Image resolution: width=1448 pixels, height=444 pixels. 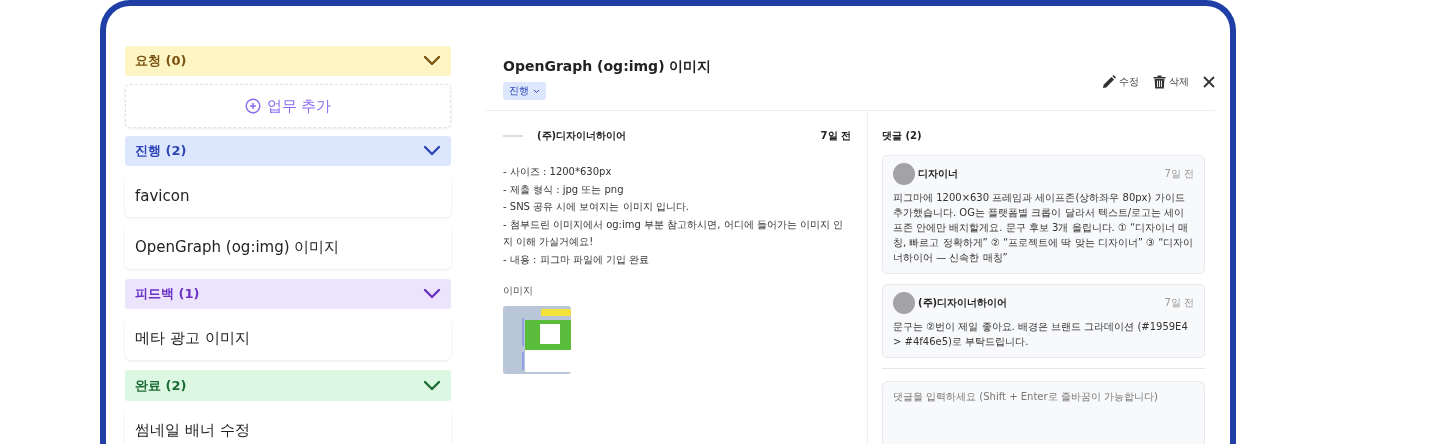 What do you see at coordinates (597, 207) in the screenshot?
I see `description-line: - SNS 공유 시에 보여지는 이미지 입니다.` at bounding box center [597, 207].